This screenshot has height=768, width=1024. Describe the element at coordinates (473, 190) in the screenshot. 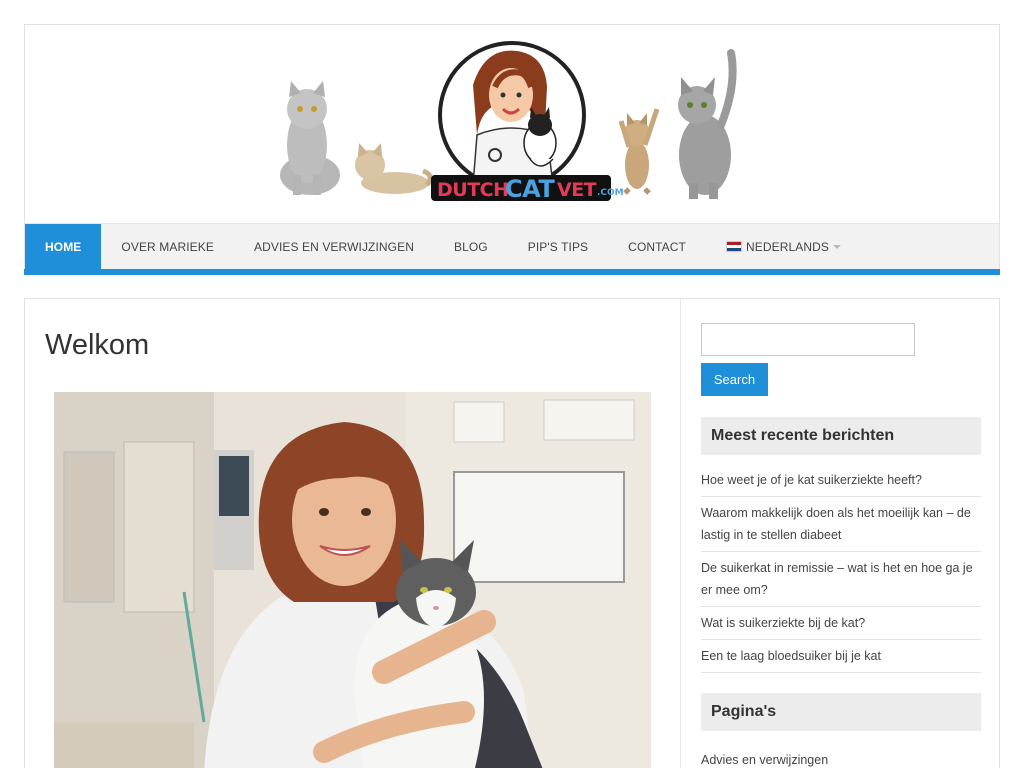

I see `svg-text: DUTCH` at that location.